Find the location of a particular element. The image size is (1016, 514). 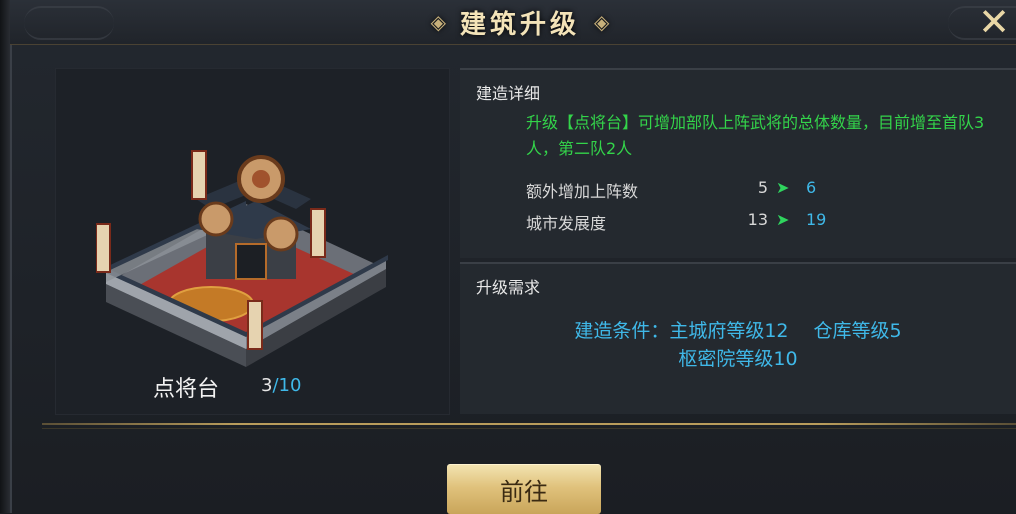

stat-old-value: 5 is located at coordinates (762, 187).